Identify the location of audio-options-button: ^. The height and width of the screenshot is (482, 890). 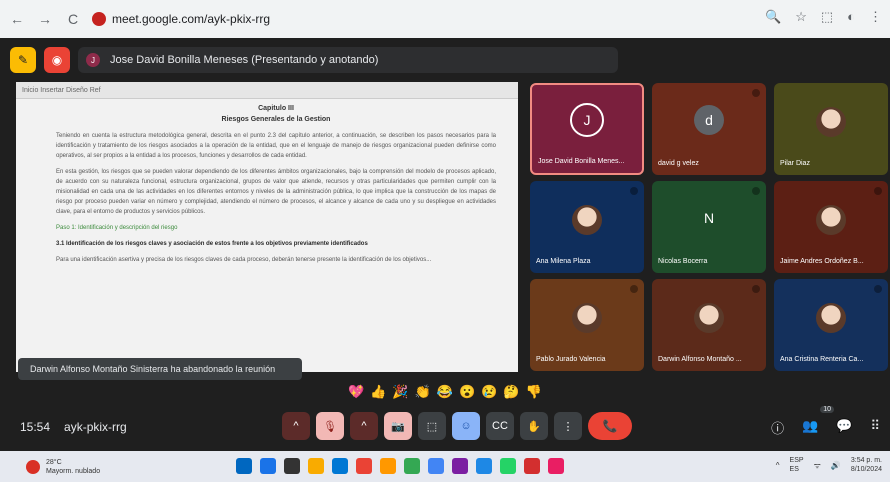
(296, 426).